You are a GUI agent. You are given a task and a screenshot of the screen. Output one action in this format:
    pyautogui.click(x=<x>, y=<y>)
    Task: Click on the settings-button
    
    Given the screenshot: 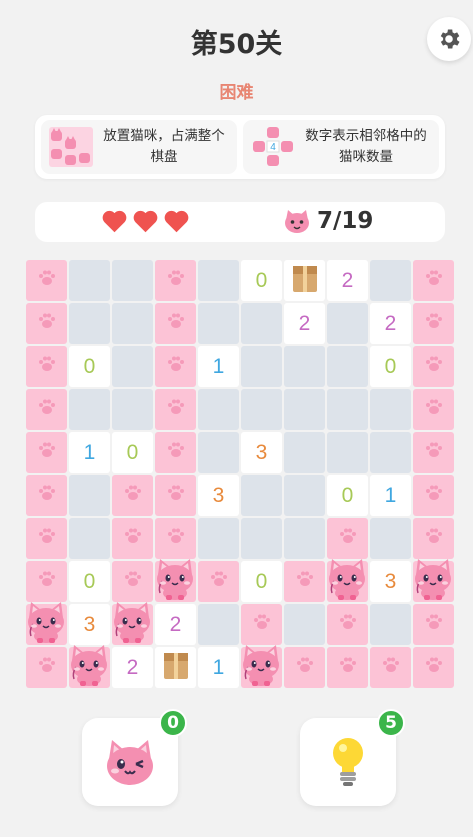 What is the action you would take?
    pyautogui.click(x=449, y=39)
    